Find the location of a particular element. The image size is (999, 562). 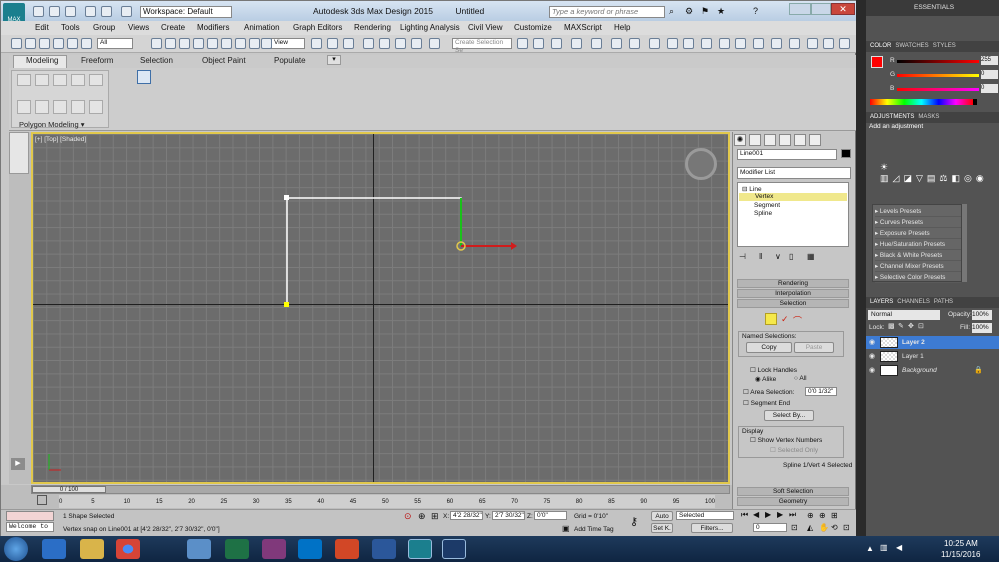

rgb-slider-r is located at coordinates (938, 61).